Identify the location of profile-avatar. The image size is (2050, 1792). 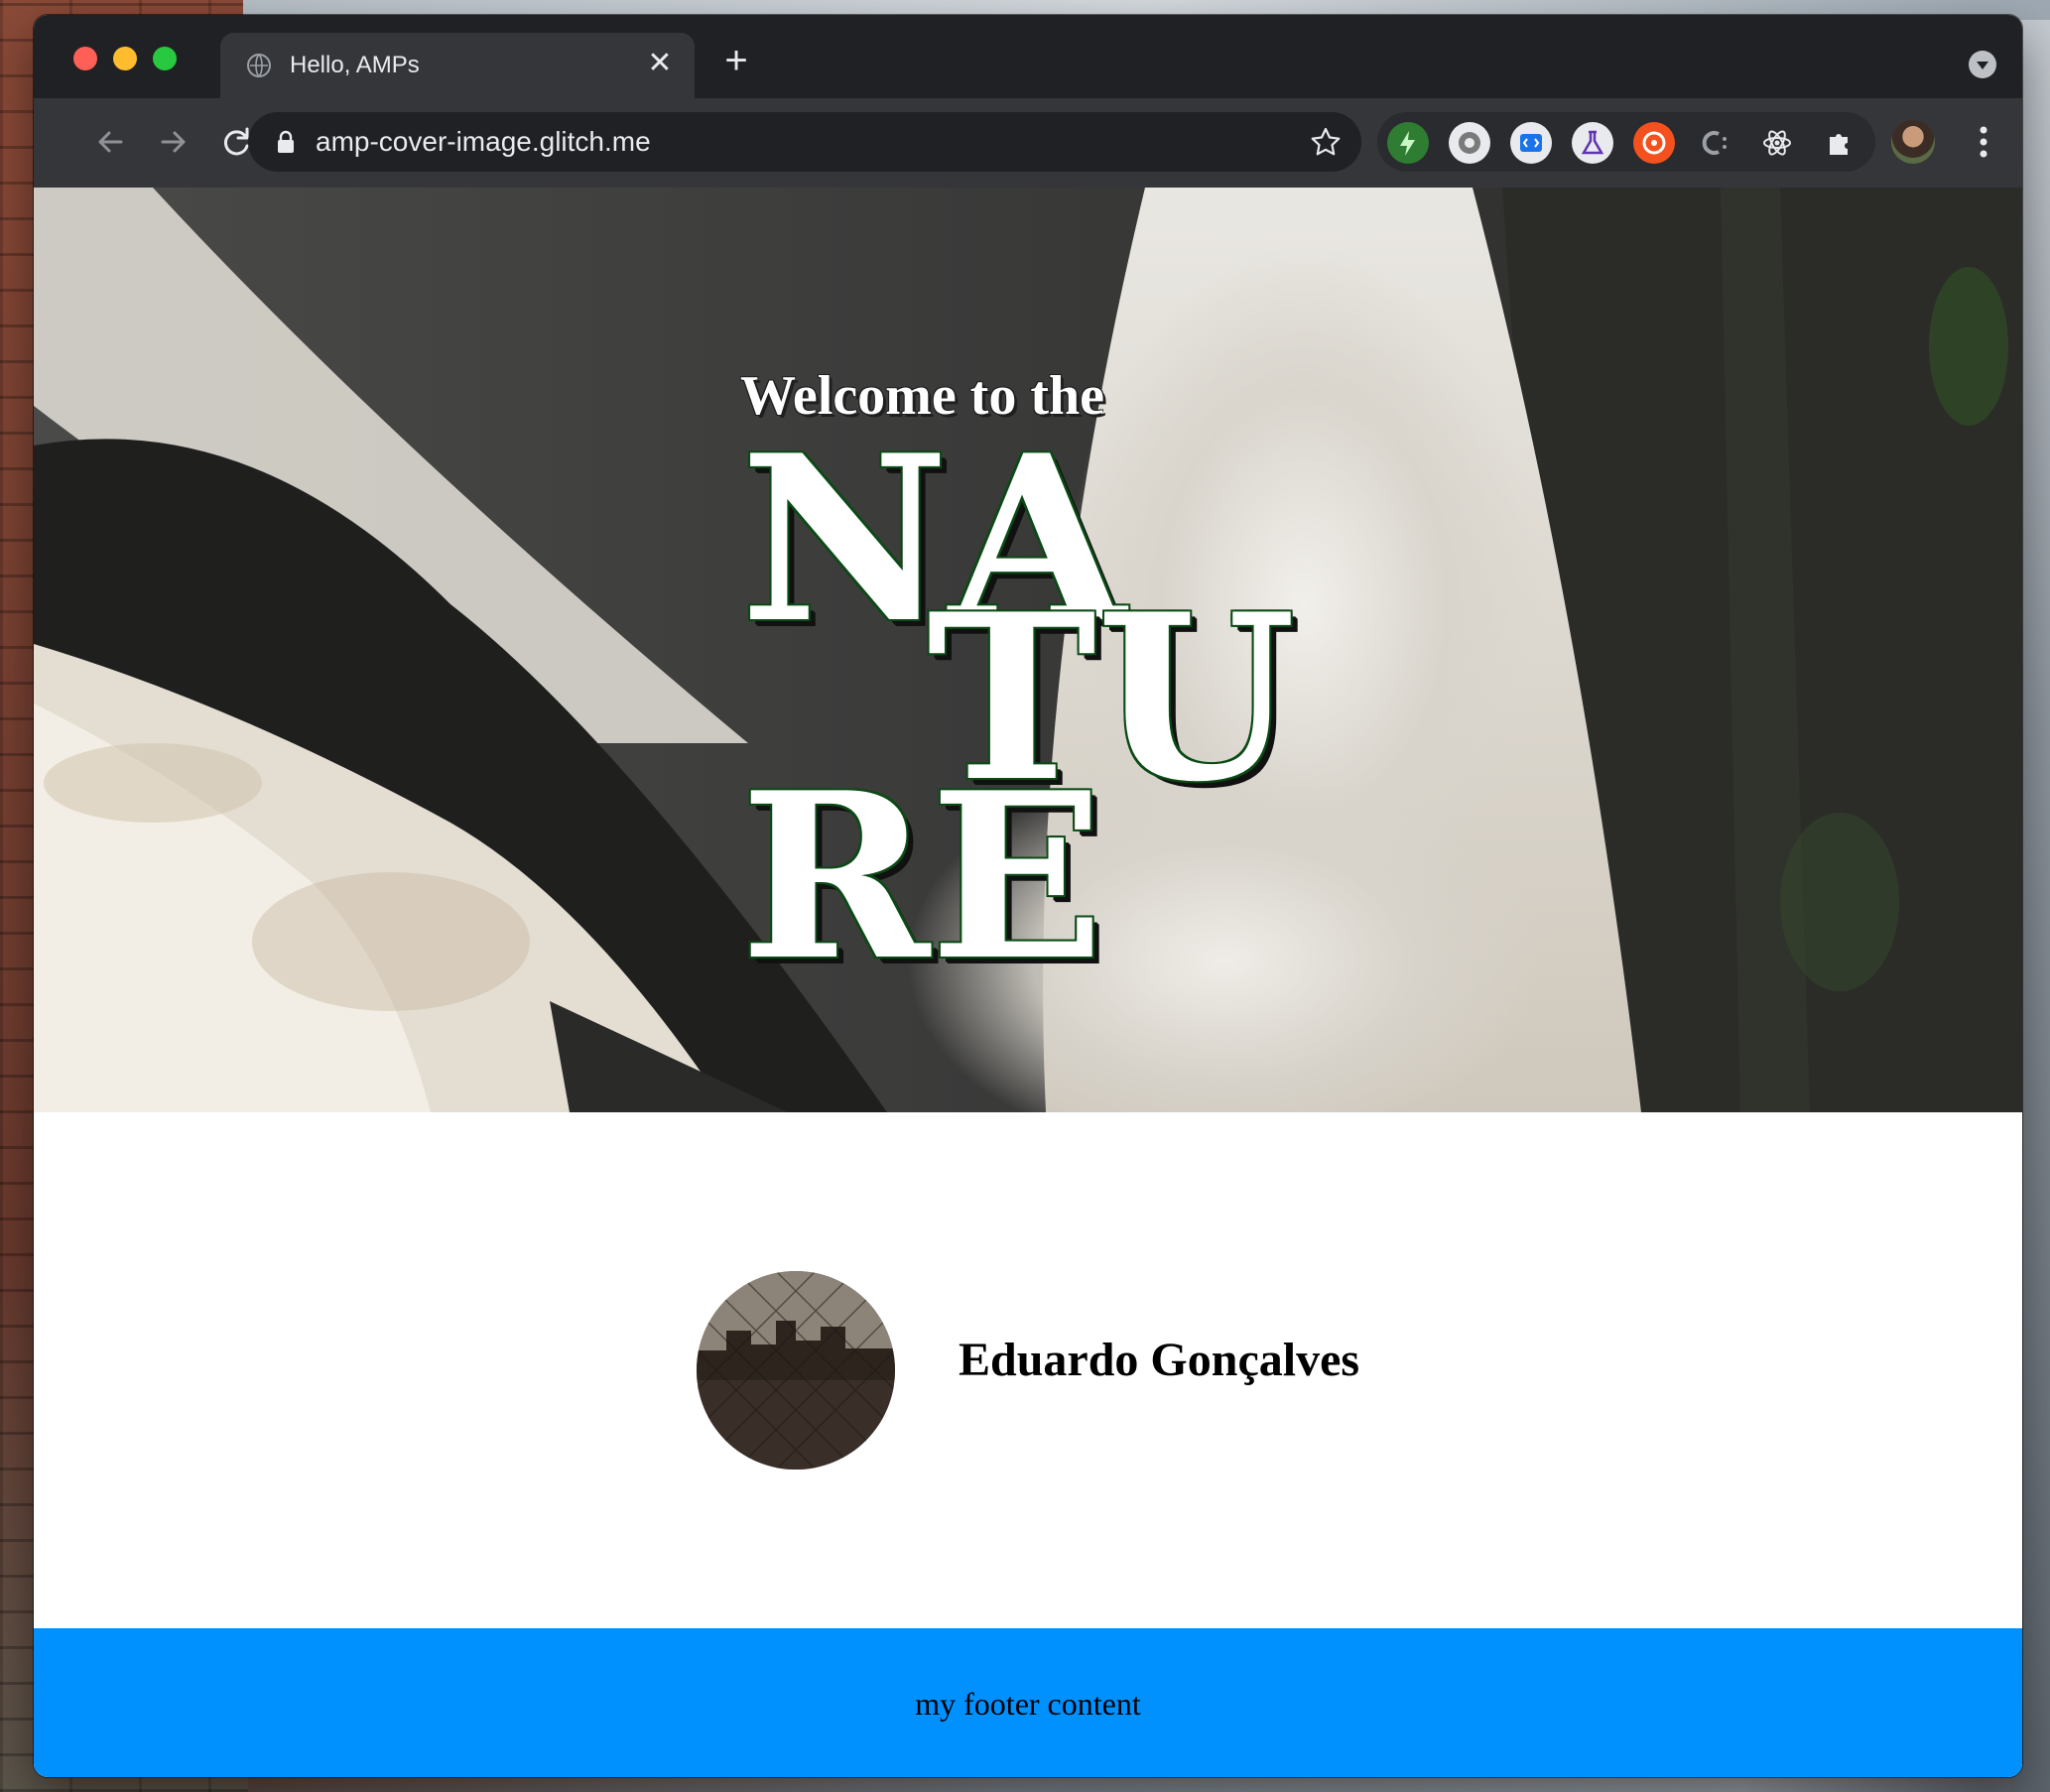
(1913, 142).